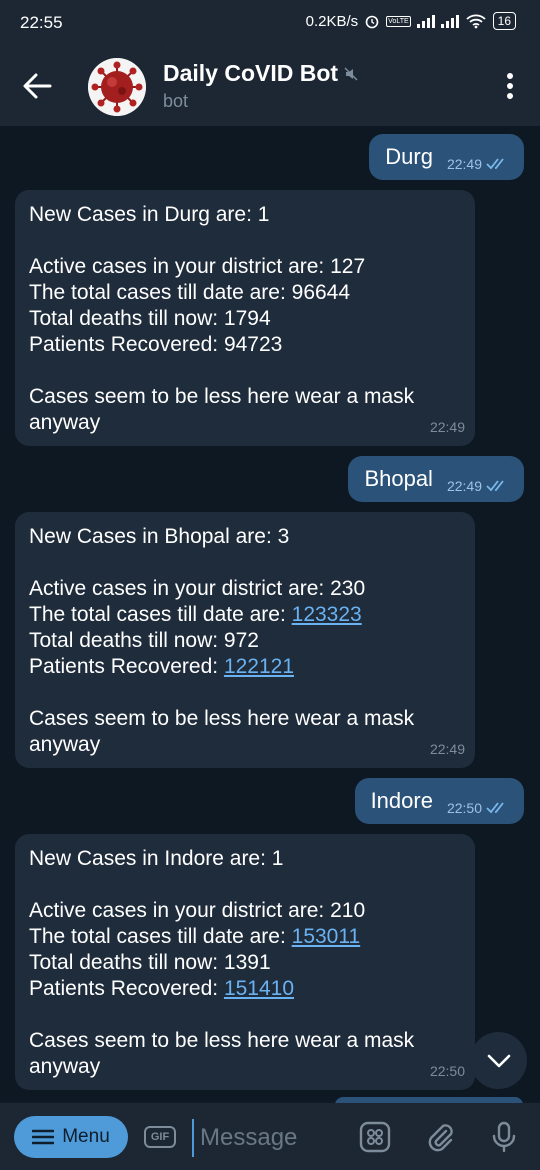  I want to click on total-cases-link: 123323, so click(327, 614).